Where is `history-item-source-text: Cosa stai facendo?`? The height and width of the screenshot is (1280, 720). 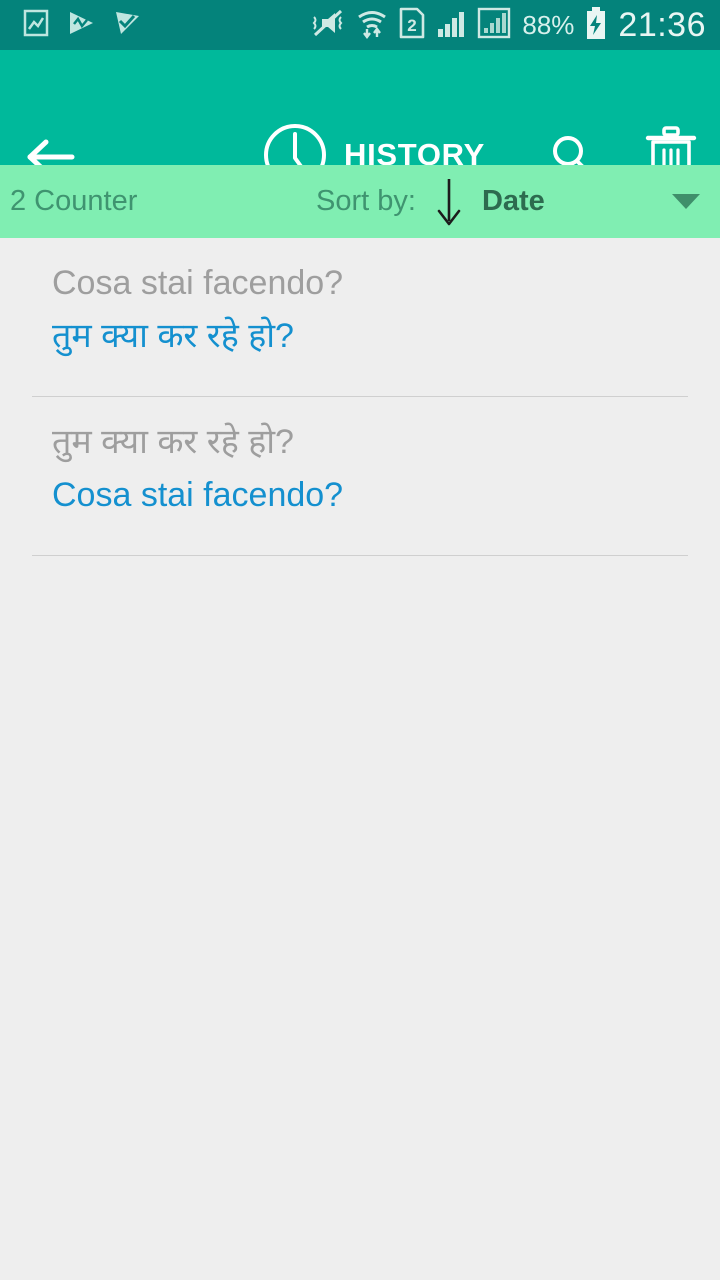
history-item-source-text: Cosa stai facendo? is located at coordinates (198, 283).